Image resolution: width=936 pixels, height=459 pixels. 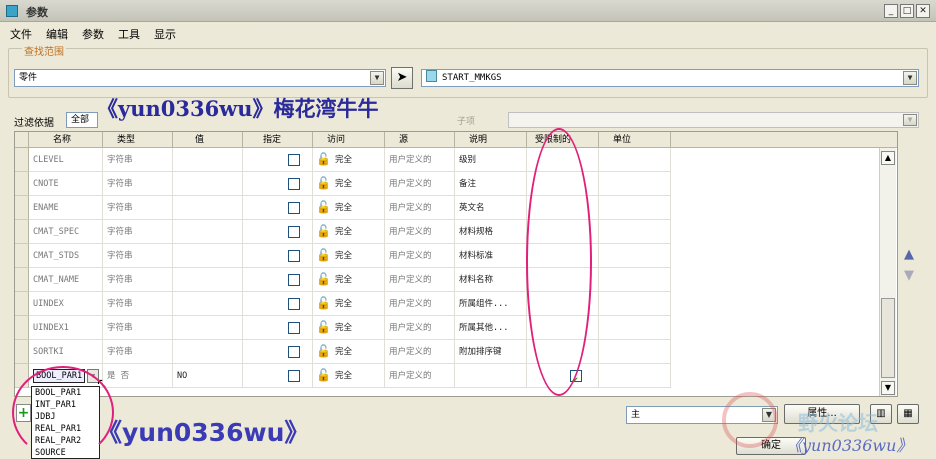 I want to click on table-edit-icon: ▦, so click(x=908, y=414).